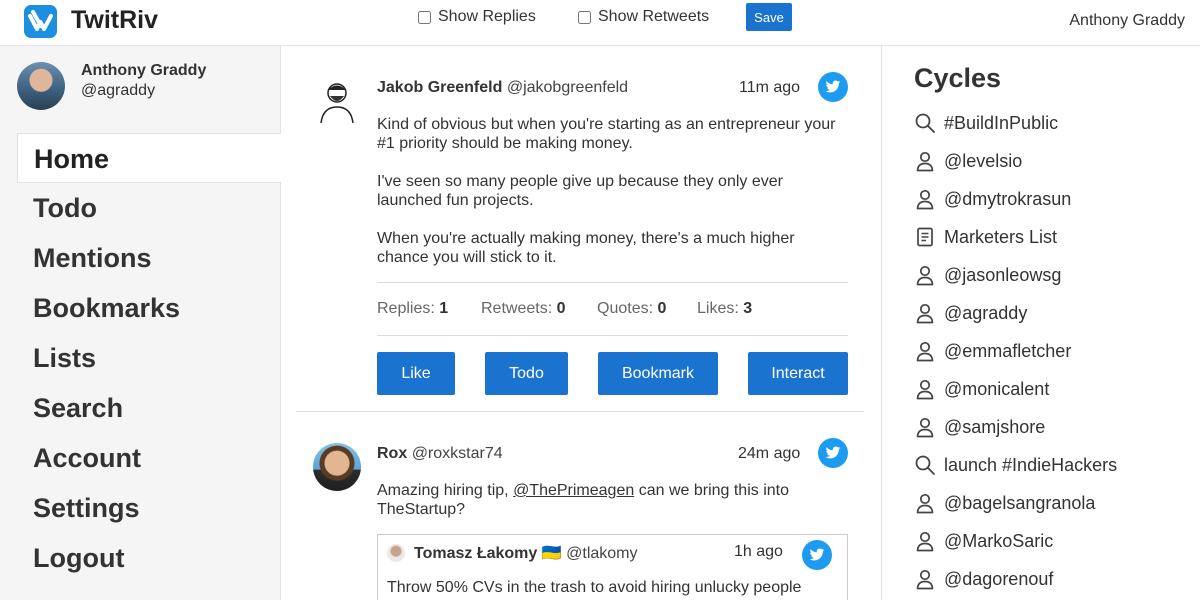 The width and height of the screenshot is (1200, 600). I want to click on stat-replies: Replies: 1, so click(412, 309).